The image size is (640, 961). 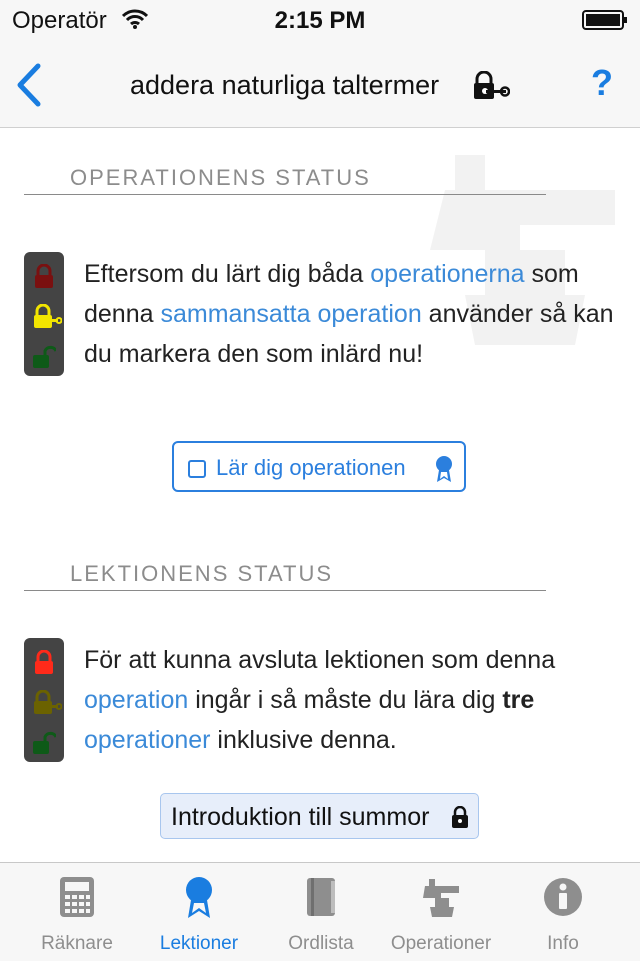 What do you see at coordinates (563, 943) in the screenshot?
I see `tab-label: Info` at bounding box center [563, 943].